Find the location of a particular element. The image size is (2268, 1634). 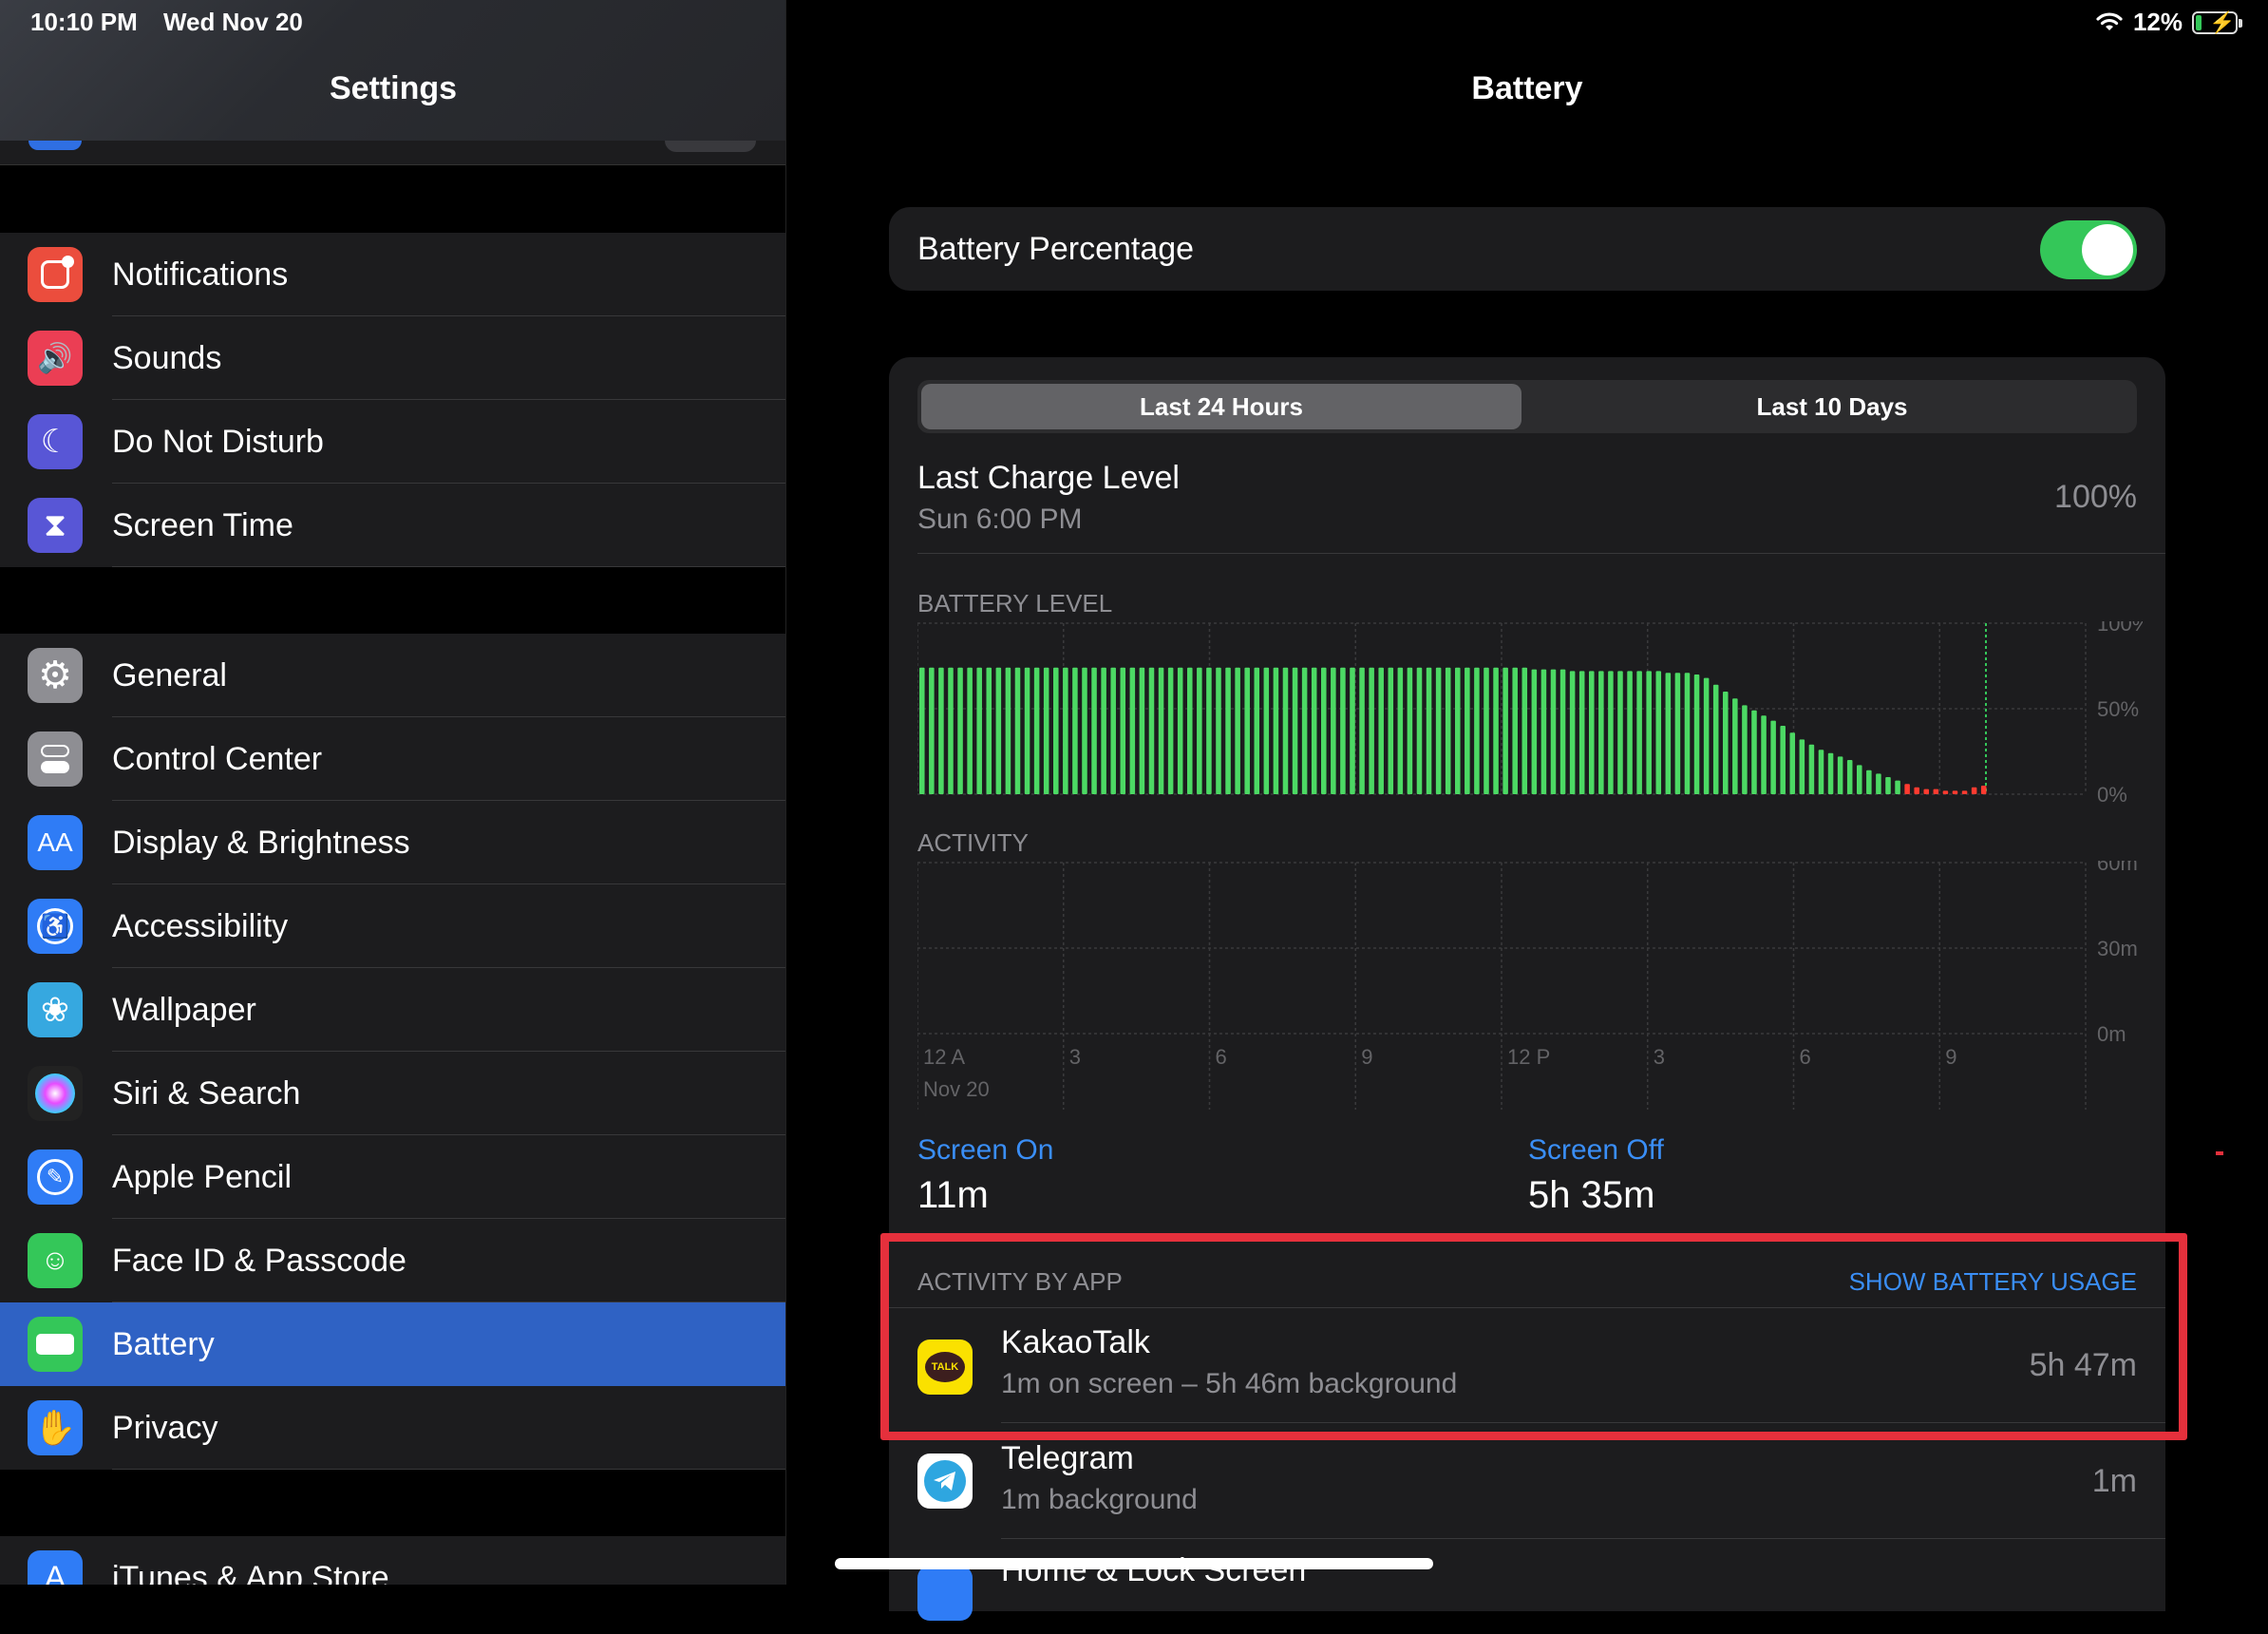

sidebar-item-battery: Battery is located at coordinates (393, 1344).